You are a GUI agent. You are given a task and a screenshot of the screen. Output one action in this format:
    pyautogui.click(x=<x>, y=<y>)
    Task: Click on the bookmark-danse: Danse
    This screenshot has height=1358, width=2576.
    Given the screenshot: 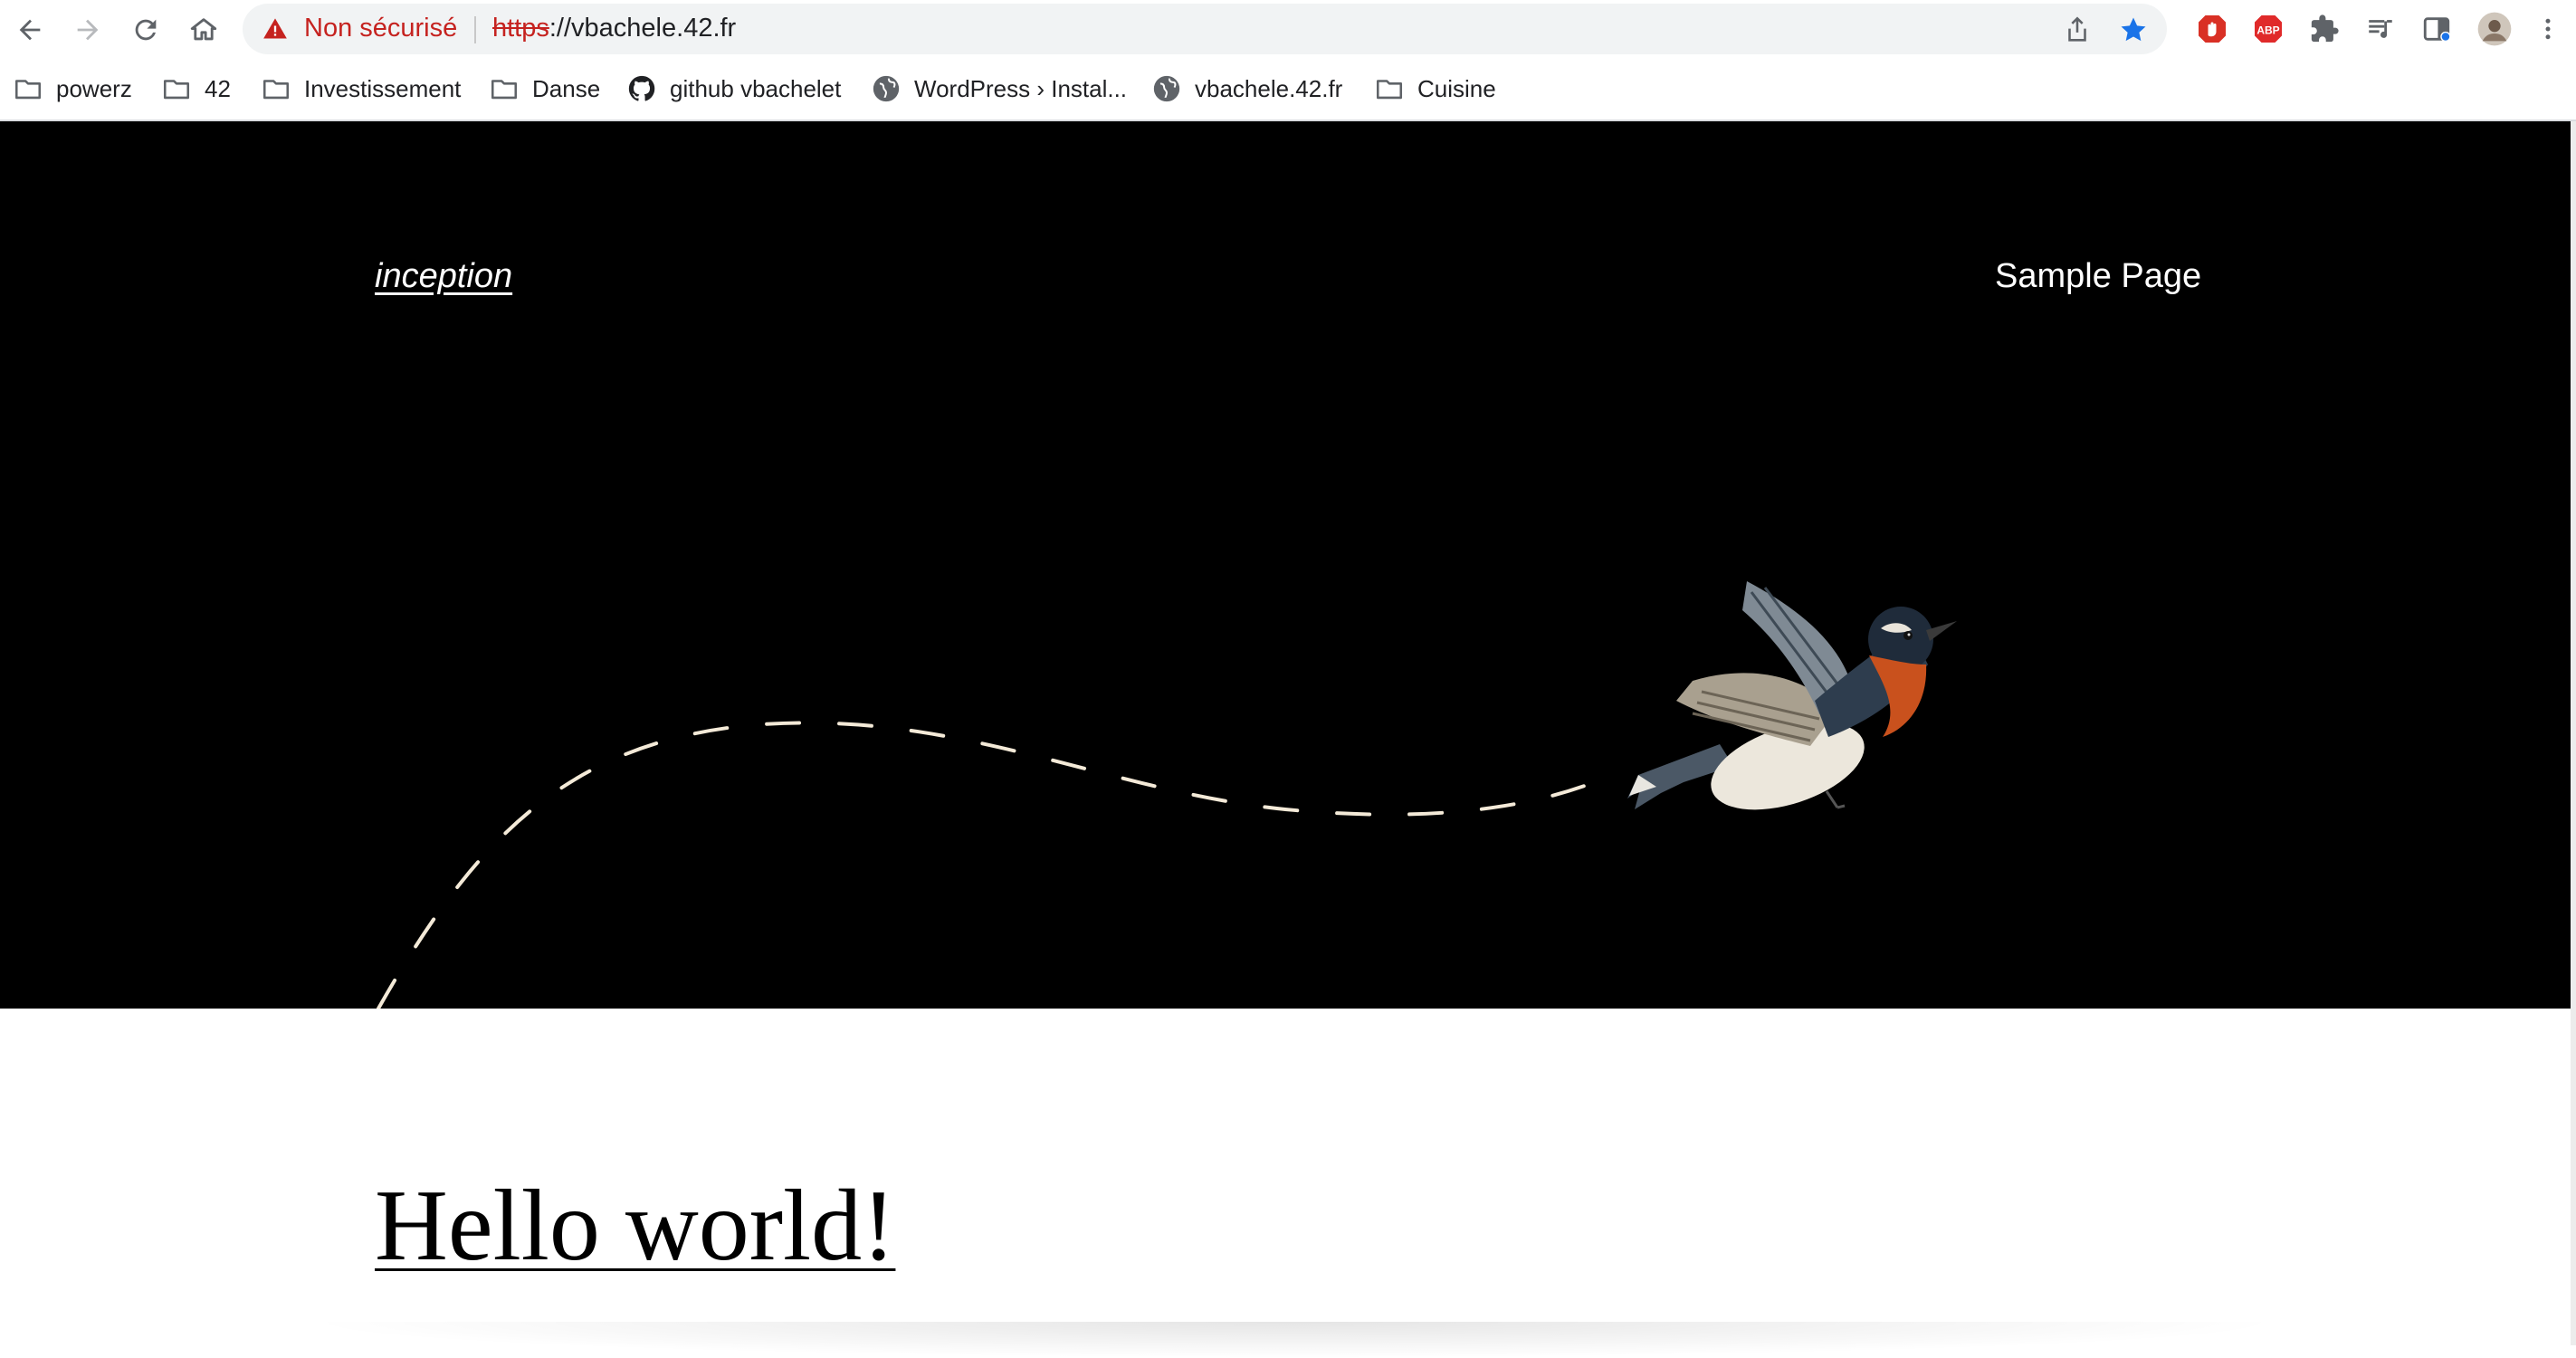 What is the action you would take?
    pyautogui.click(x=544, y=89)
    